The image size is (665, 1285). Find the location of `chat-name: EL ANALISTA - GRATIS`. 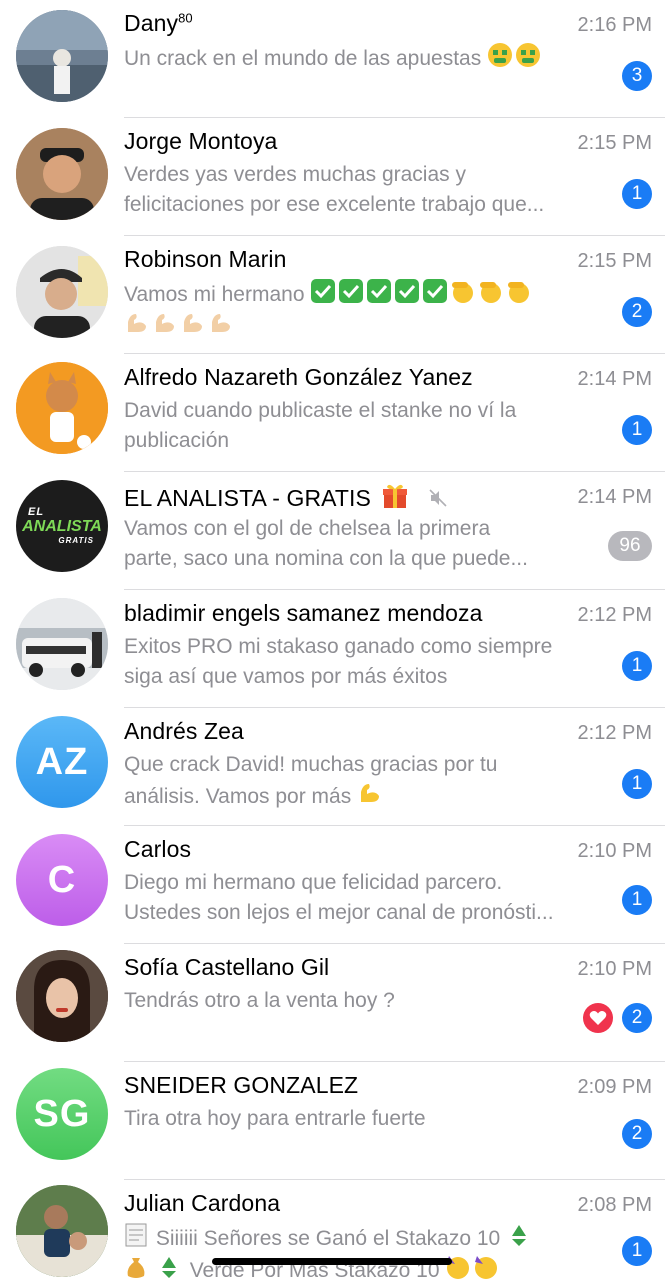

chat-name: EL ANALISTA - GRATIS is located at coordinates (286, 497).